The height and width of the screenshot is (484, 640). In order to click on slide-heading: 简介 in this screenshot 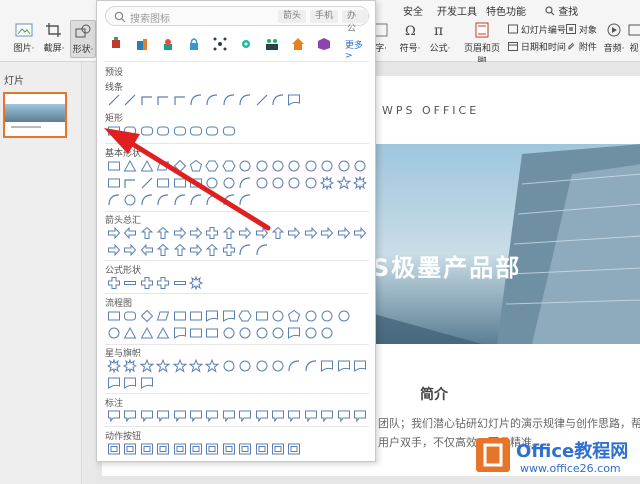, I will do `click(434, 394)`.